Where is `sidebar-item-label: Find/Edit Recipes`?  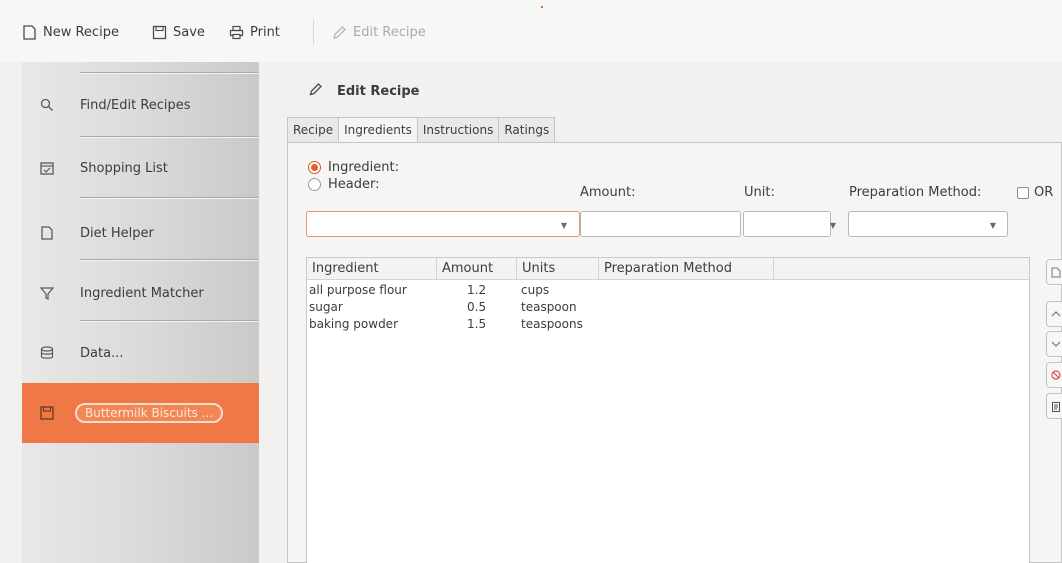
sidebar-item-label: Find/Edit Recipes is located at coordinates (135, 105).